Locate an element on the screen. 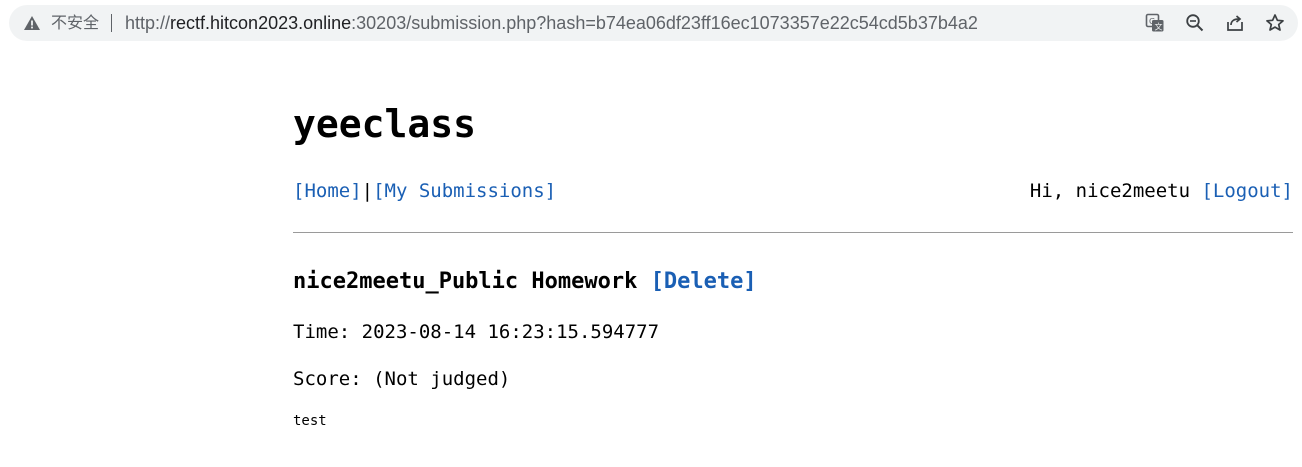  home-link: [Home] is located at coordinates (327, 191).